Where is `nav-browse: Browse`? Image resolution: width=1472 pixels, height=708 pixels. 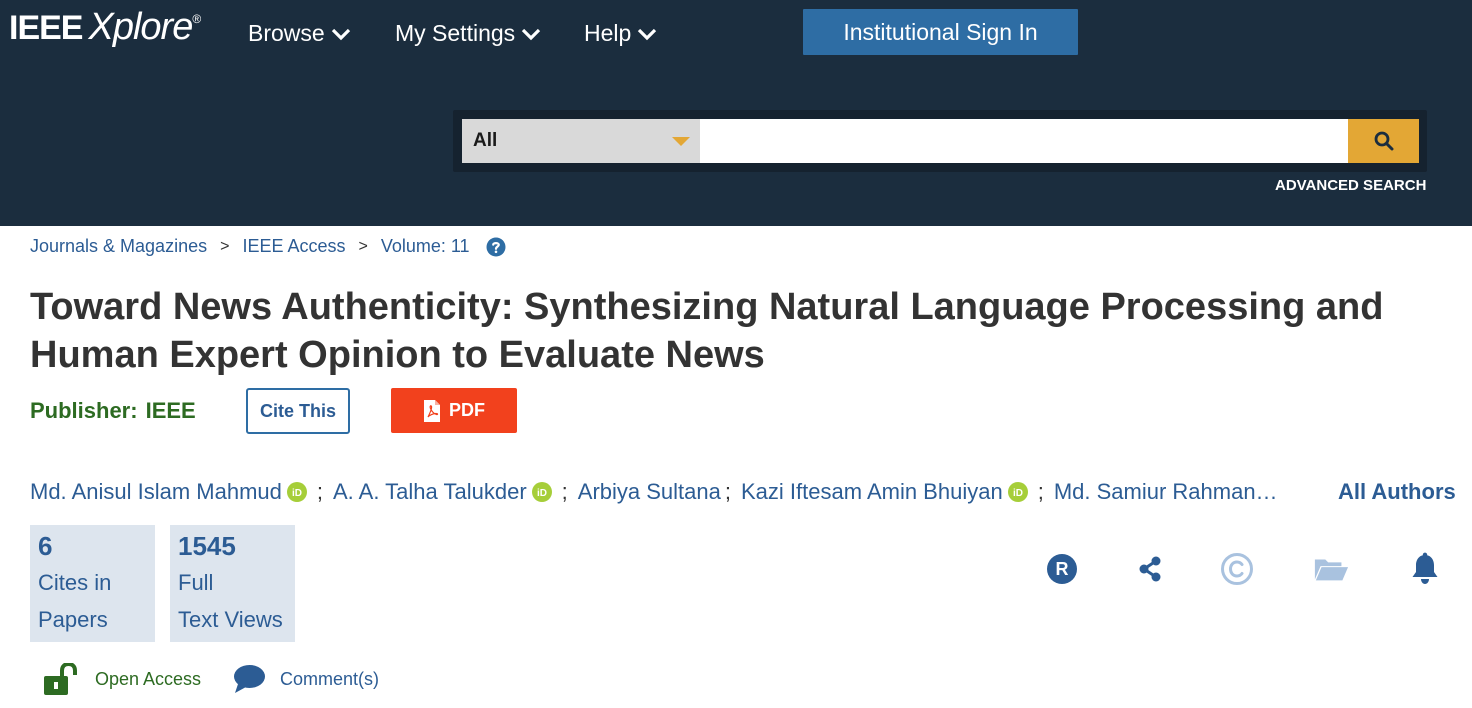 nav-browse: Browse is located at coordinates (299, 33).